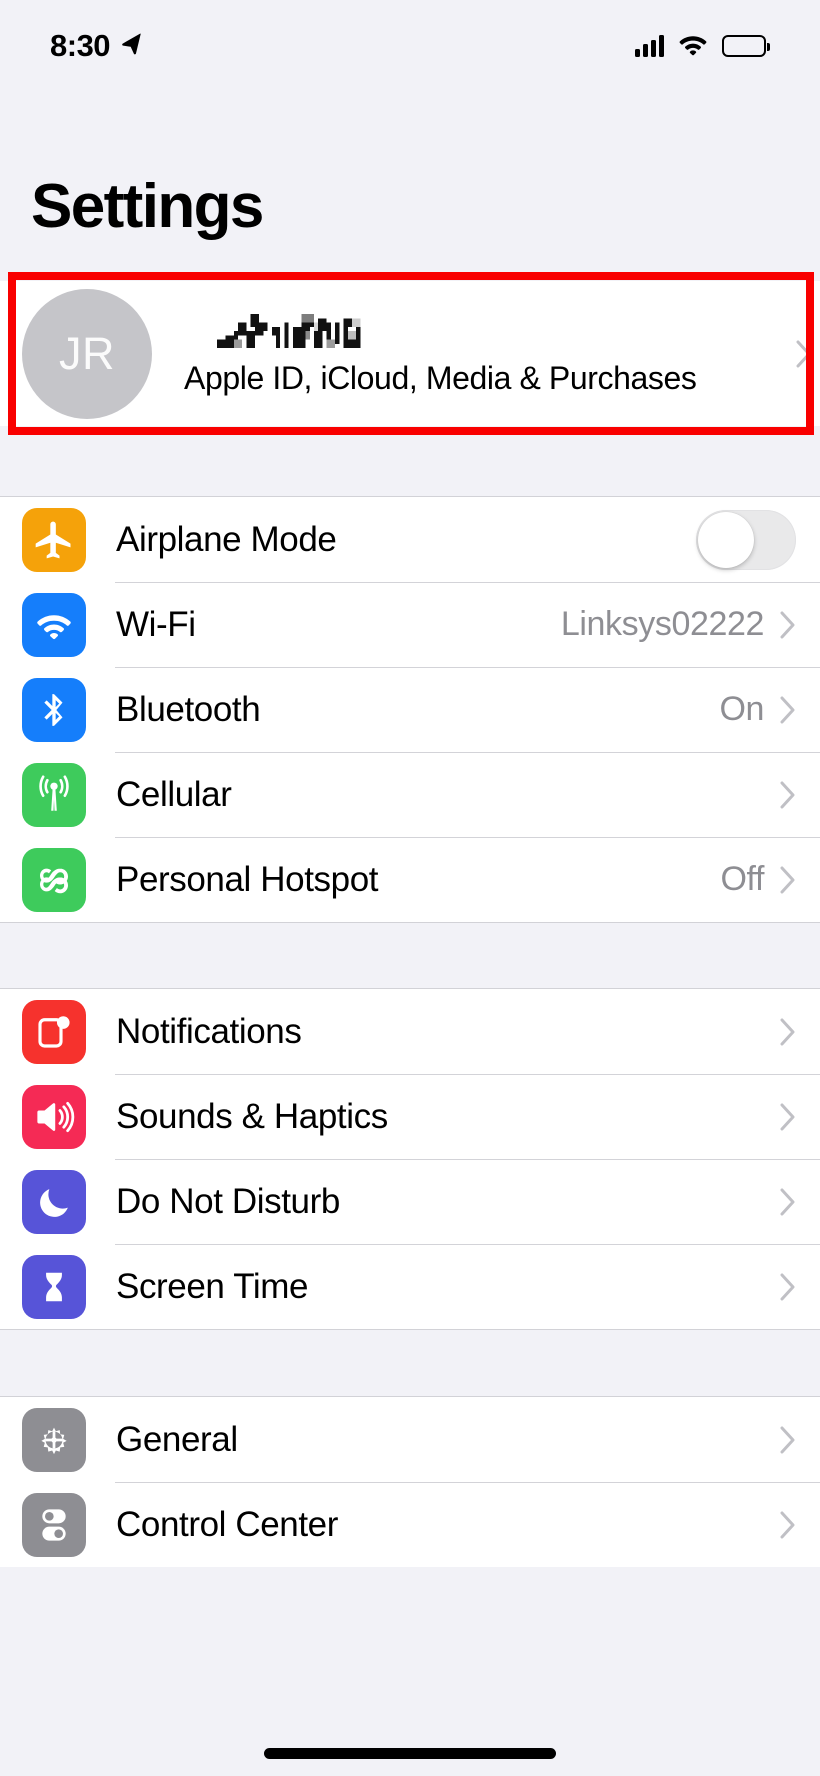 The image size is (820, 1776). Describe the element at coordinates (54, 1201) in the screenshot. I see `crescent-moon-icon` at that location.